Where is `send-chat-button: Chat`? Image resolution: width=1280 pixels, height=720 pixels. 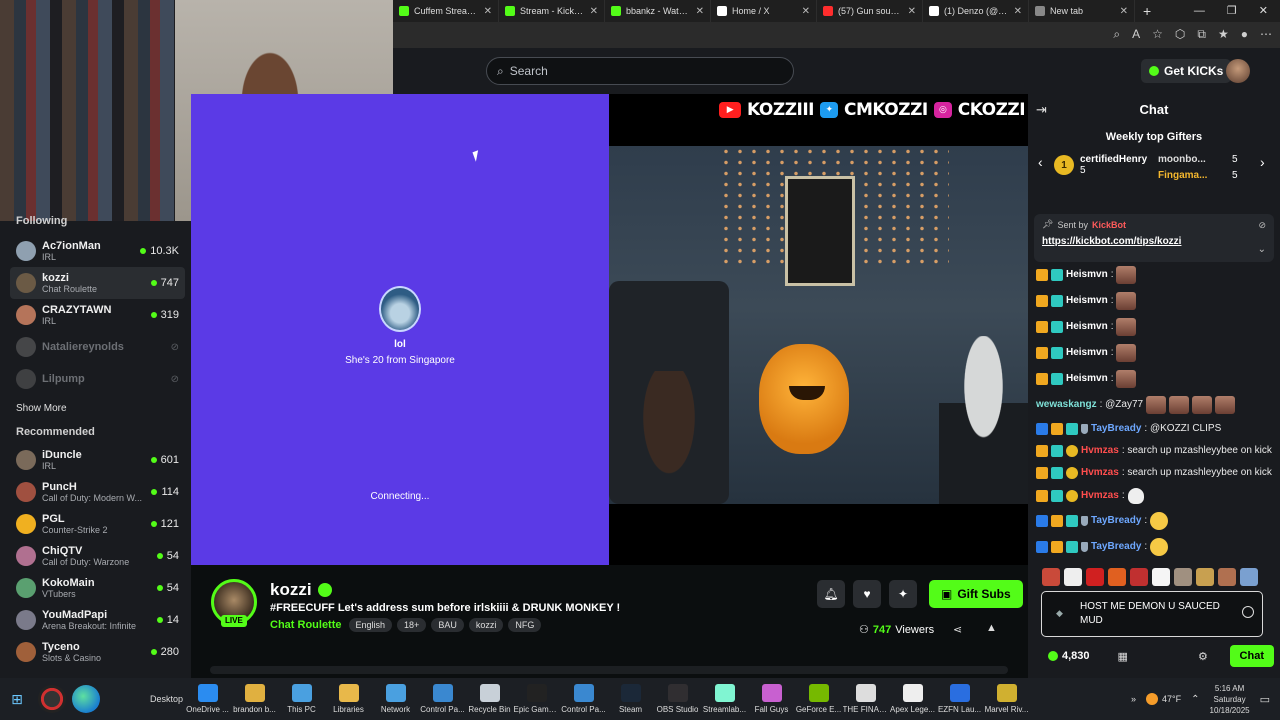 send-chat-button: Chat is located at coordinates (1251, 656).